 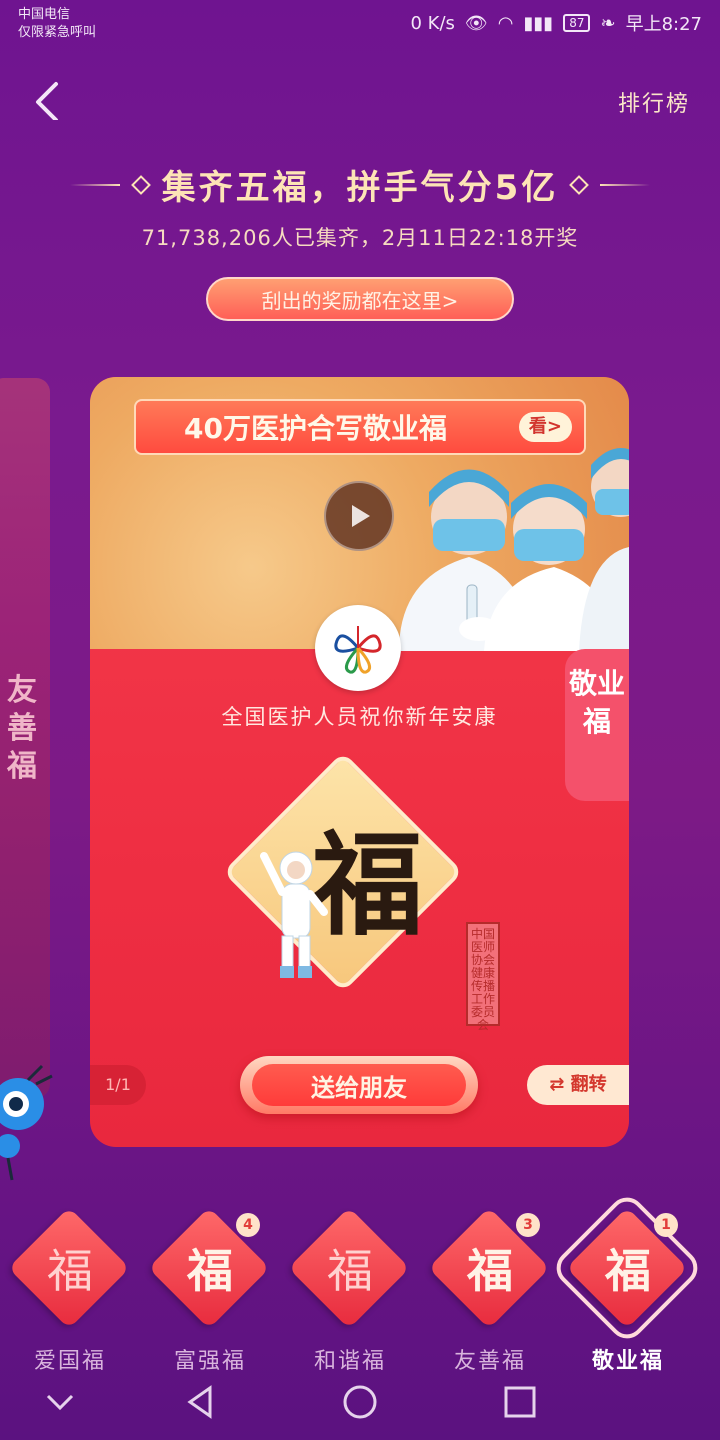 What do you see at coordinates (57, 32) in the screenshot?
I see `carrier-note: 仅限紧急呼叫` at bounding box center [57, 32].